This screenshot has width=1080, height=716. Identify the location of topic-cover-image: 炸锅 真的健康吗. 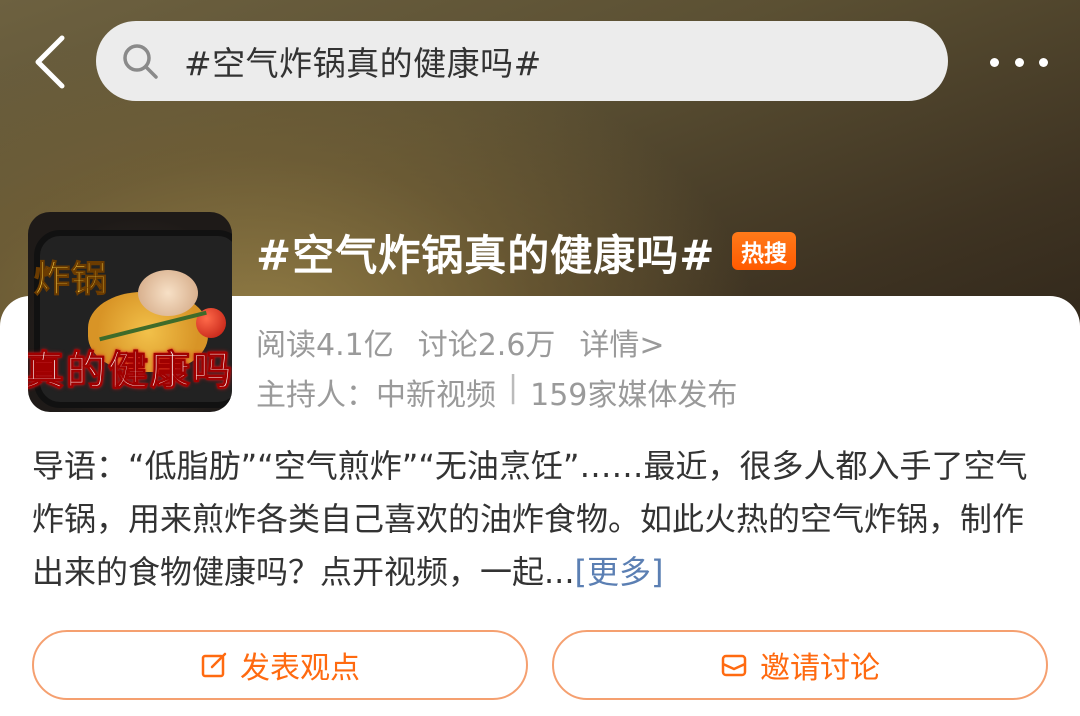
(130, 312).